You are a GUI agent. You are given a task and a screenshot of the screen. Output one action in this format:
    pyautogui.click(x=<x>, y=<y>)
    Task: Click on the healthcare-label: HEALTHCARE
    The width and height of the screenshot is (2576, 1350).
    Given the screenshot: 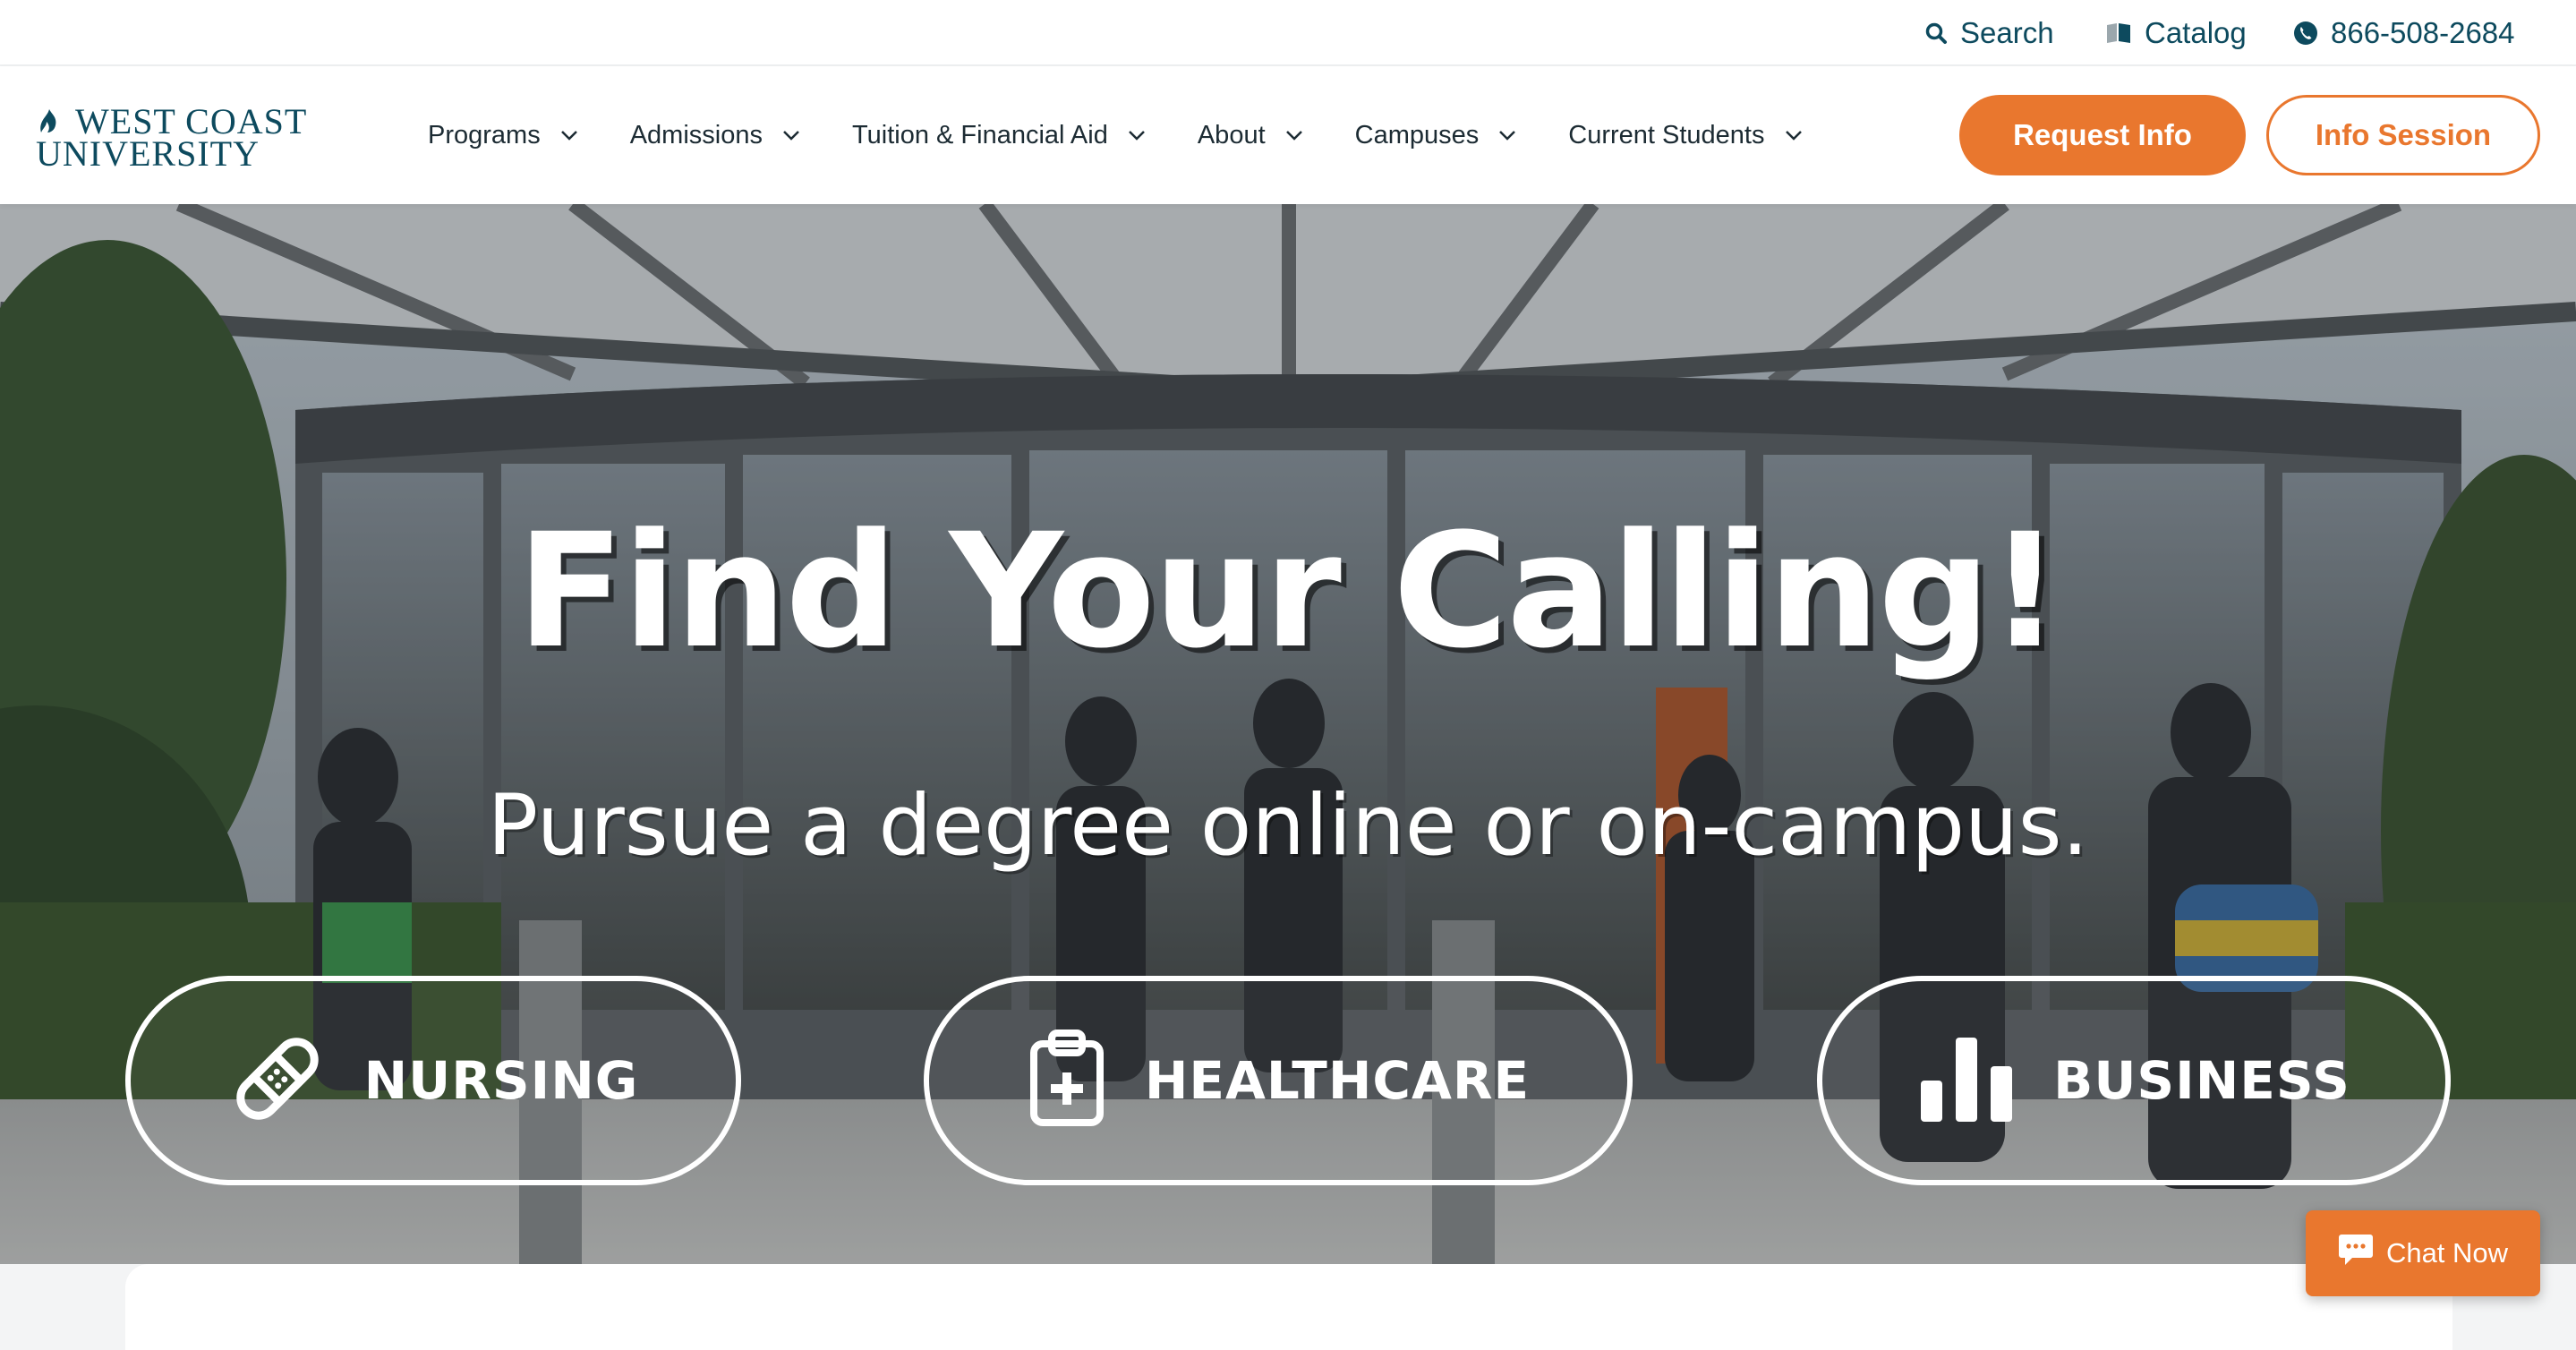 What is the action you would take?
    pyautogui.click(x=1337, y=1080)
    